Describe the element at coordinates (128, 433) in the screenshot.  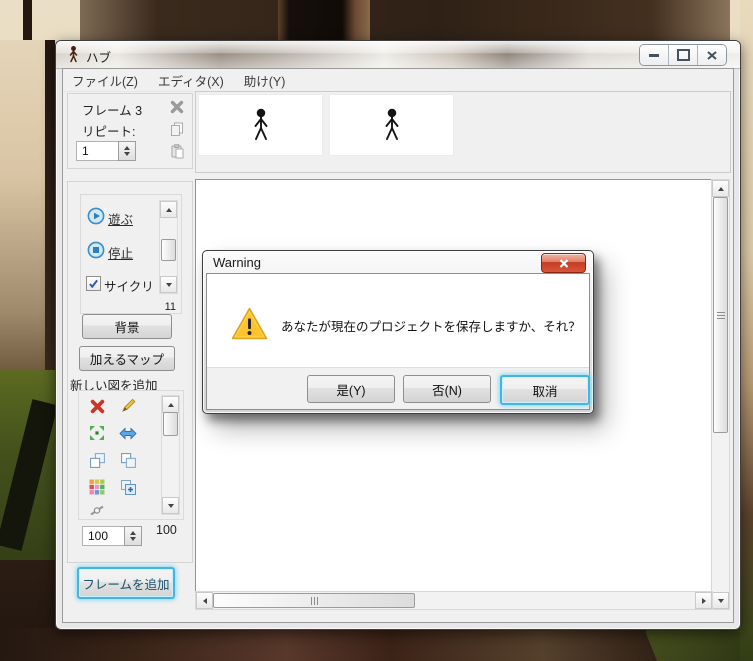
I see `flip-figure-icon` at that location.